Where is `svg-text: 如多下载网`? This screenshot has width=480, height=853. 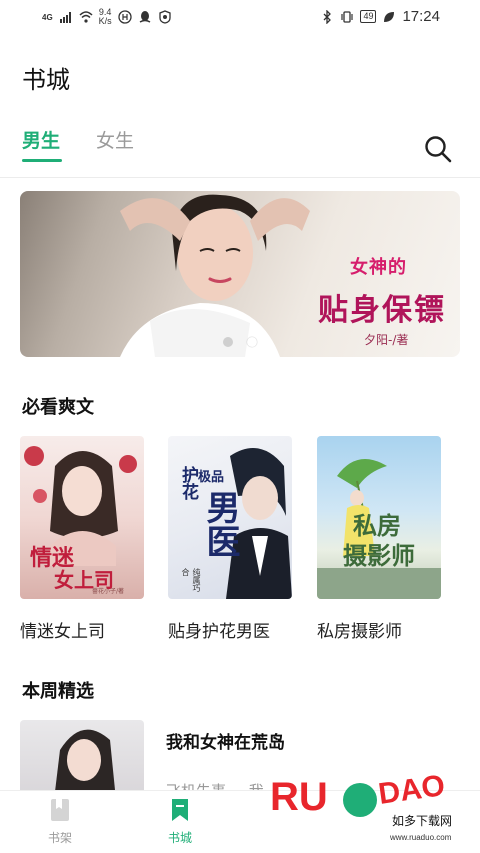 svg-text: 如多下载网 is located at coordinates (422, 820).